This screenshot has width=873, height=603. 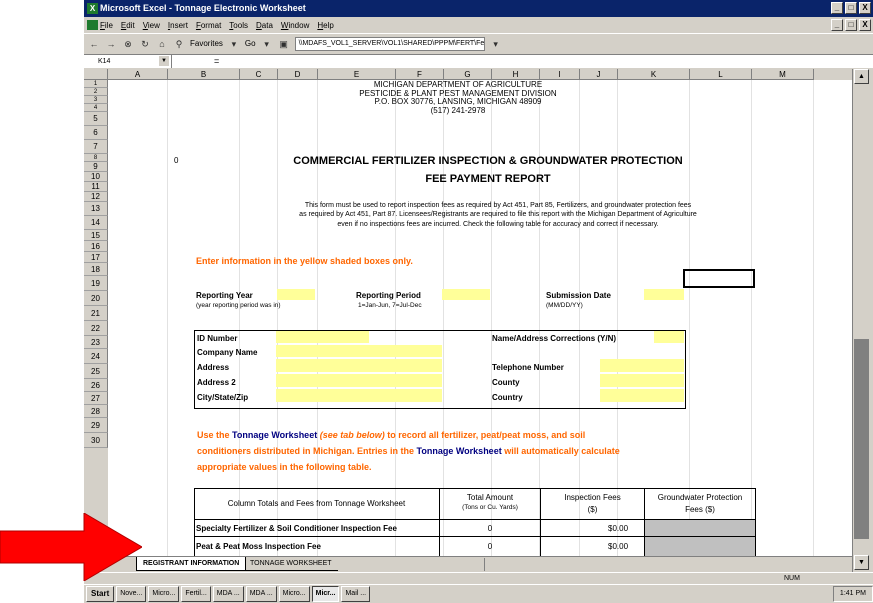 I want to click on row-header-1: 1, so click(x=96, y=84).